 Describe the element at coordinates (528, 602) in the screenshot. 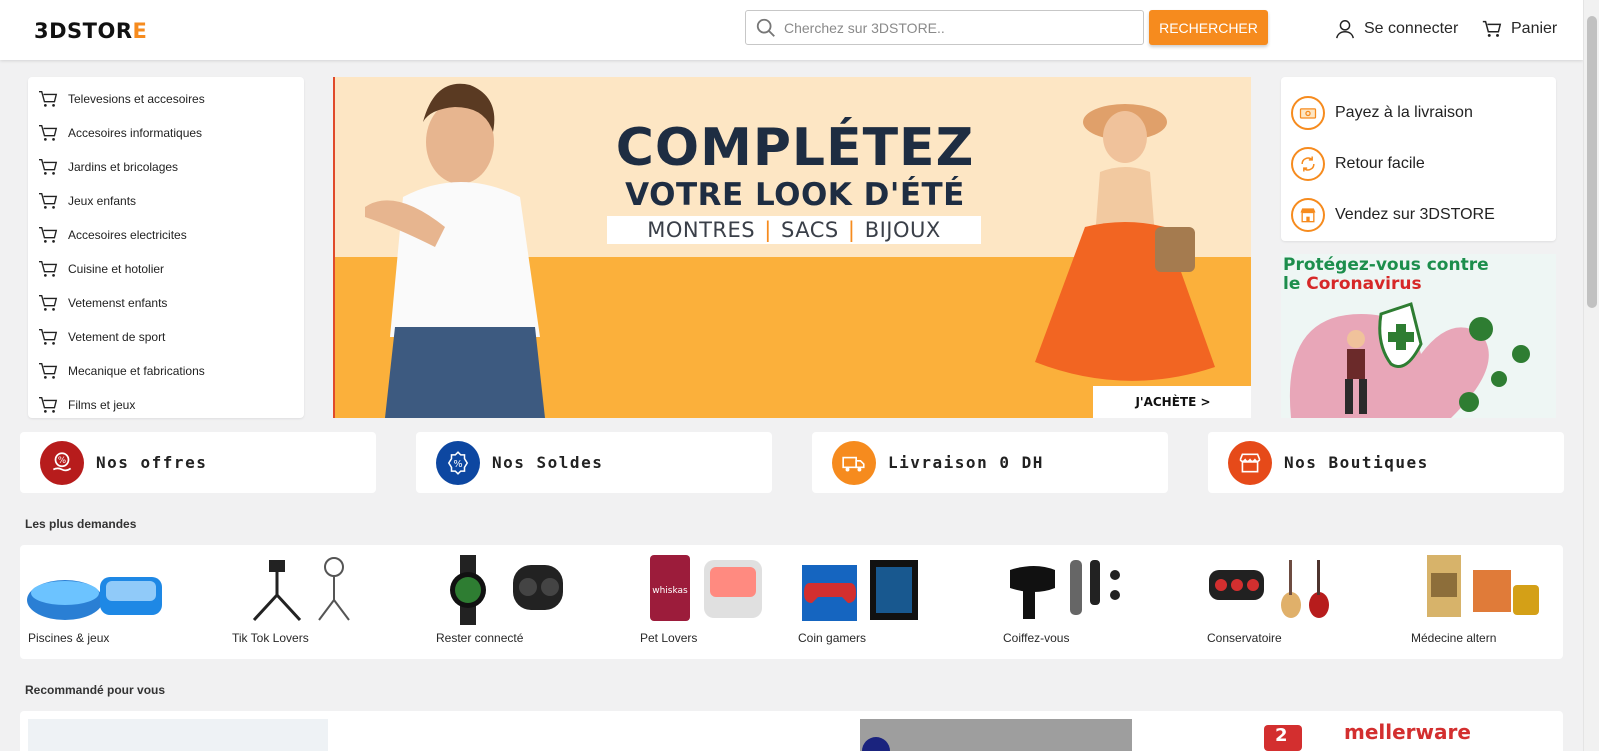

I see `product-connected: Rester connecté` at that location.